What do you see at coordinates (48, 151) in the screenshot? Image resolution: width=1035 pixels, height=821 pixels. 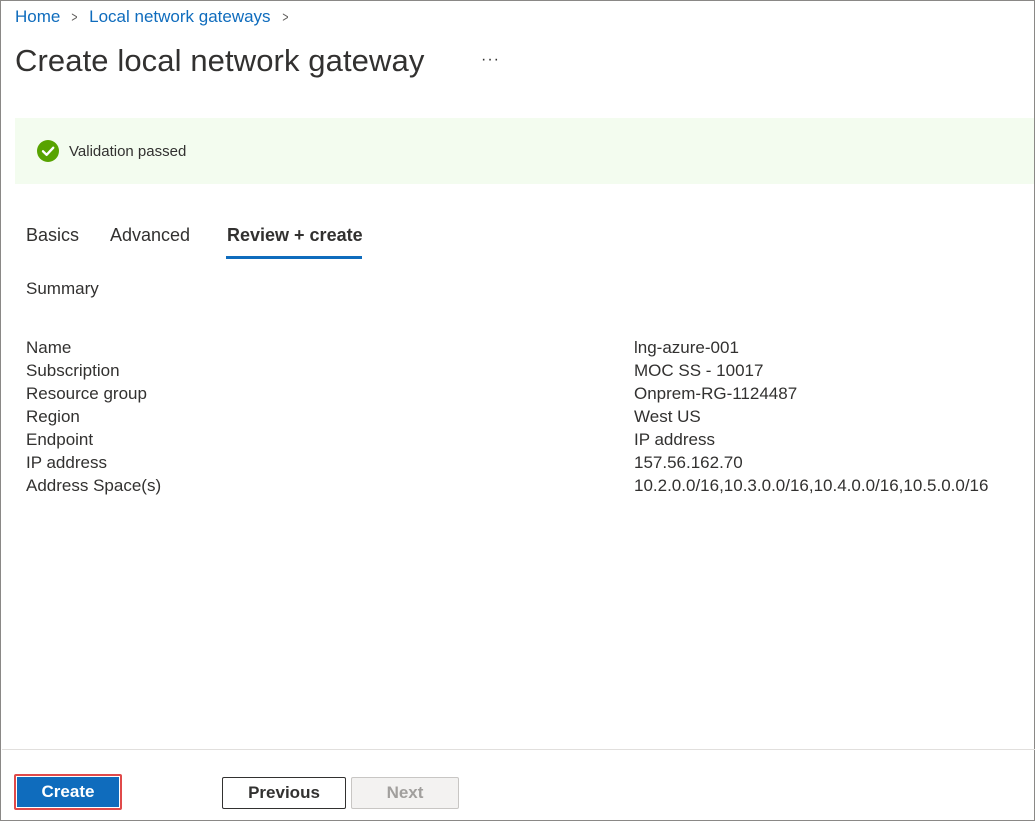 I see `success-check-icon` at bounding box center [48, 151].